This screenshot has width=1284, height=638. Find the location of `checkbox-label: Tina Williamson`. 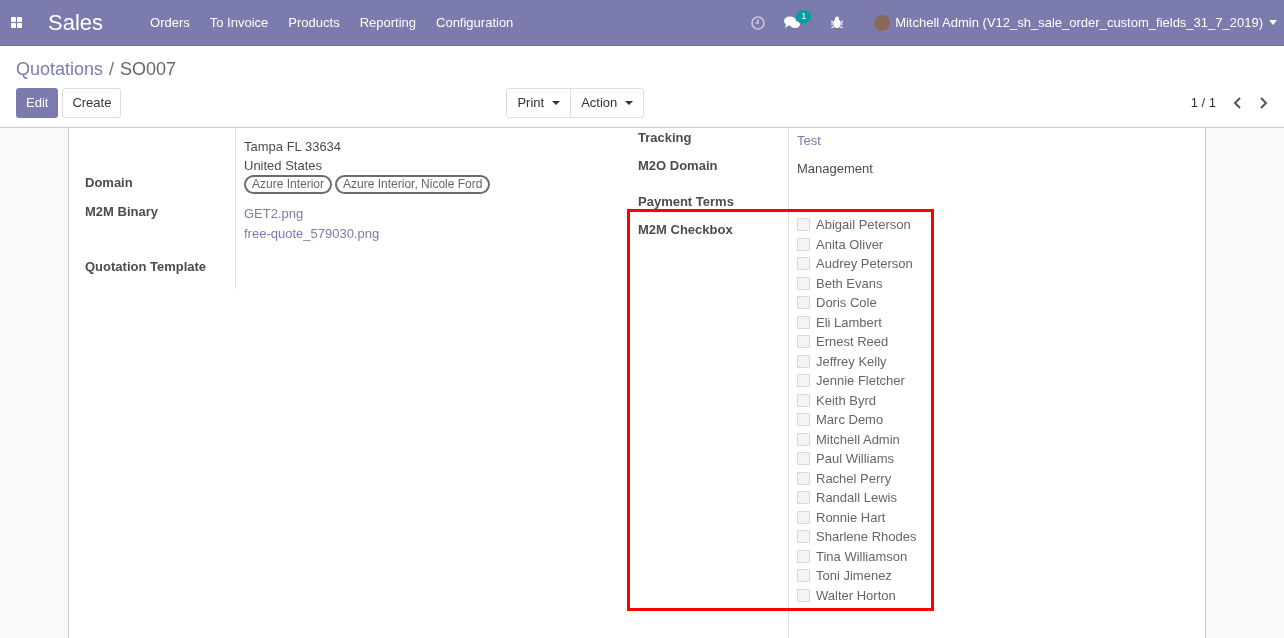

checkbox-label: Tina Williamson is located at coordinates (862, 556).